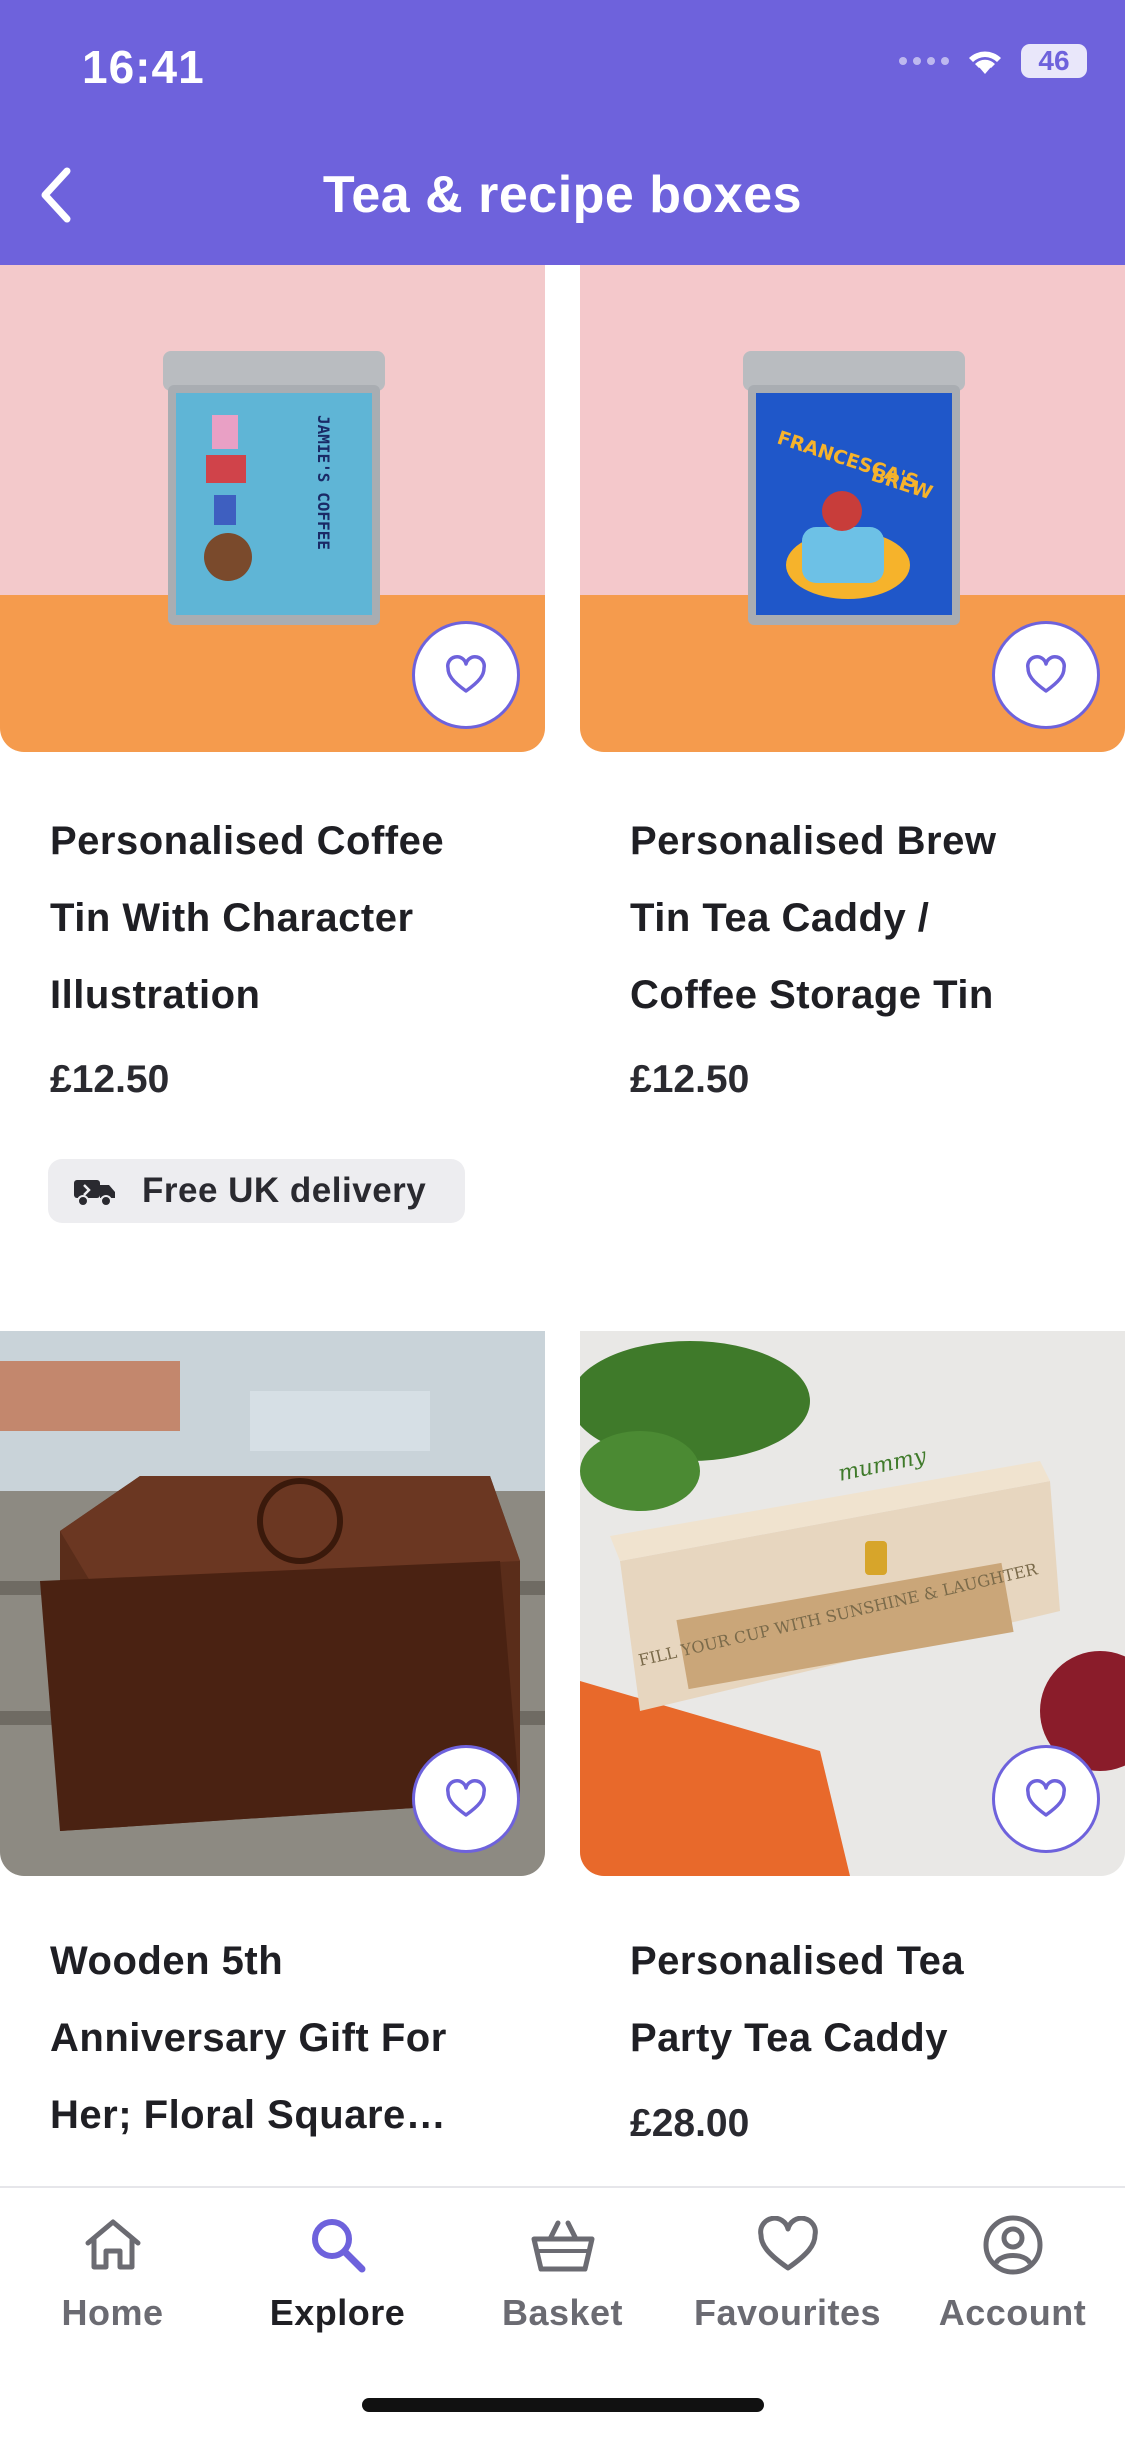 The height and width of the screenshot is (2438, 1125). I want to click on nav-label: Basket, so click(562, 2312).